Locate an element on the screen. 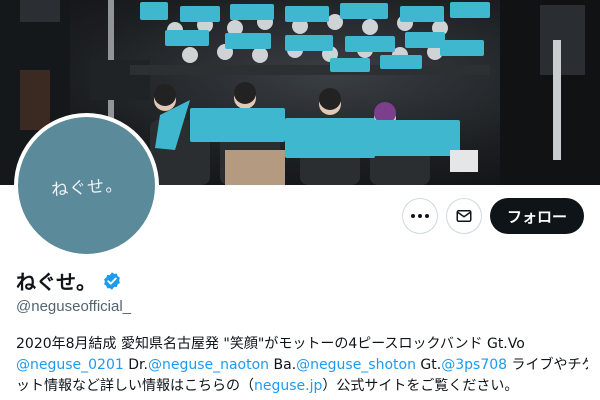  message-button is located at coordinates (464, 216).